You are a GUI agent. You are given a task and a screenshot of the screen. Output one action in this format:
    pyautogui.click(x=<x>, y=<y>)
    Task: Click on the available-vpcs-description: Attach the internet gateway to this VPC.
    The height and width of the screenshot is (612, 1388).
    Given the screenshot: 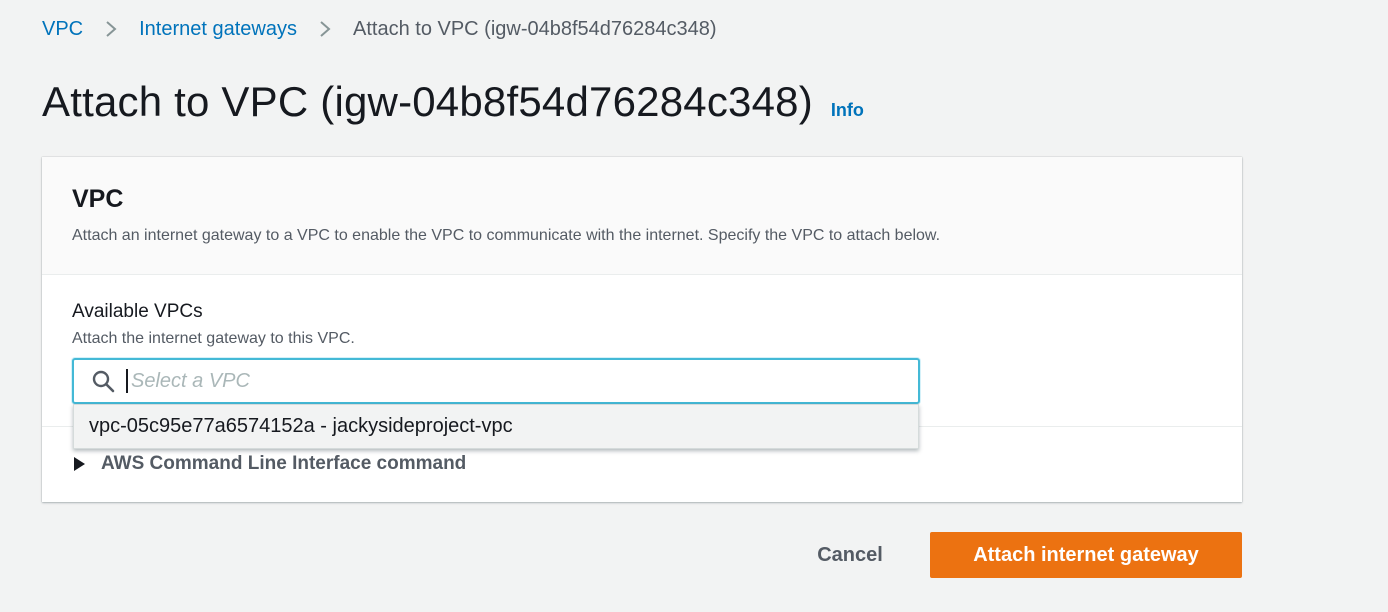 What is the action you would take?
    pyautogui.click(x=213, y=338)
    